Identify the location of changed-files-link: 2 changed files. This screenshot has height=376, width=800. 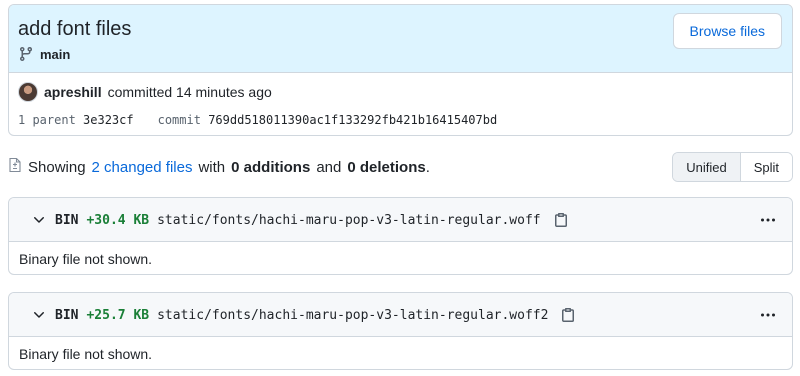
(142, 167).